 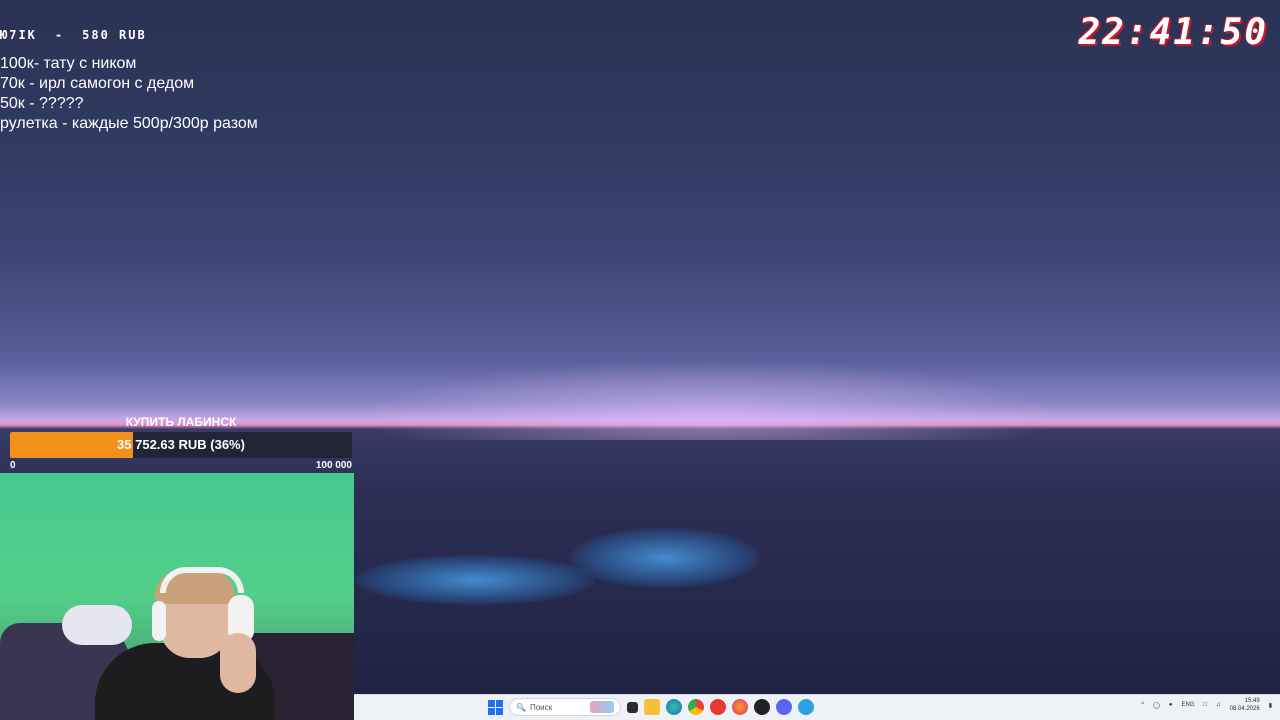 I want to click on system-tray: ^ ◯ ● ENG □ ♫ 15:49 08.04.2026 ▮, so click(x=1206, y=705).